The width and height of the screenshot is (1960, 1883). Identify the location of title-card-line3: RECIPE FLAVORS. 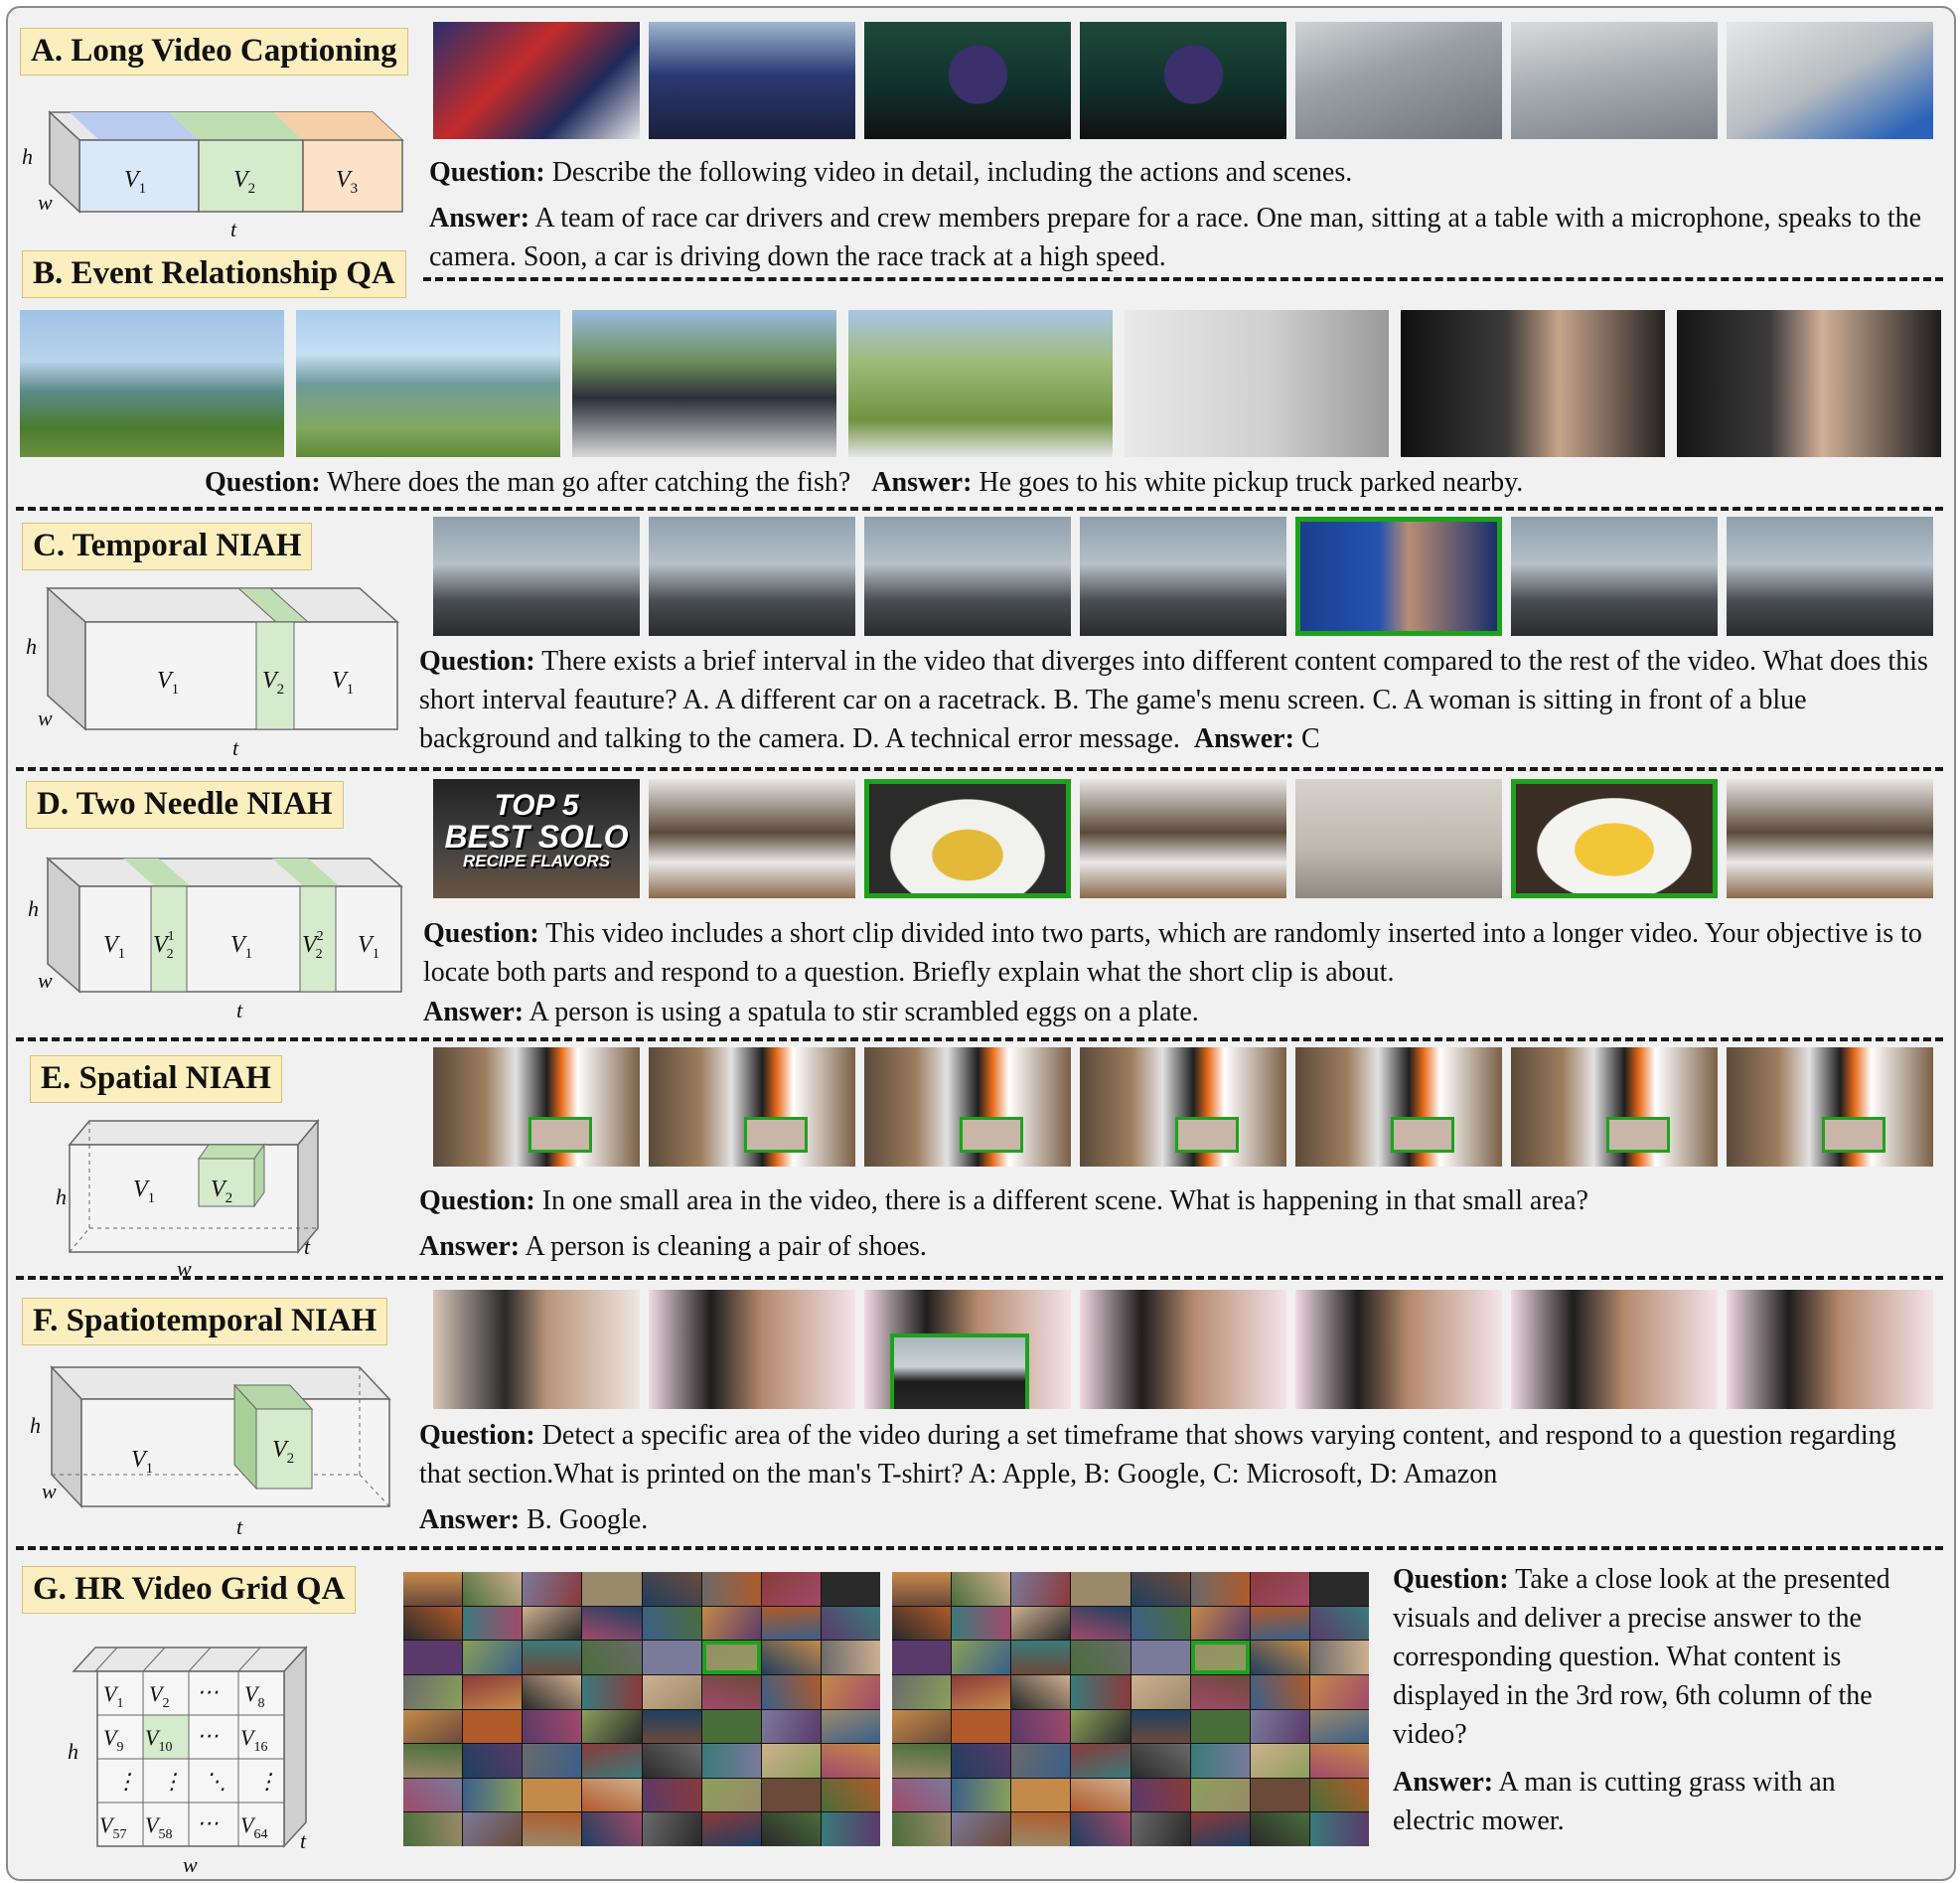
(536, 861).